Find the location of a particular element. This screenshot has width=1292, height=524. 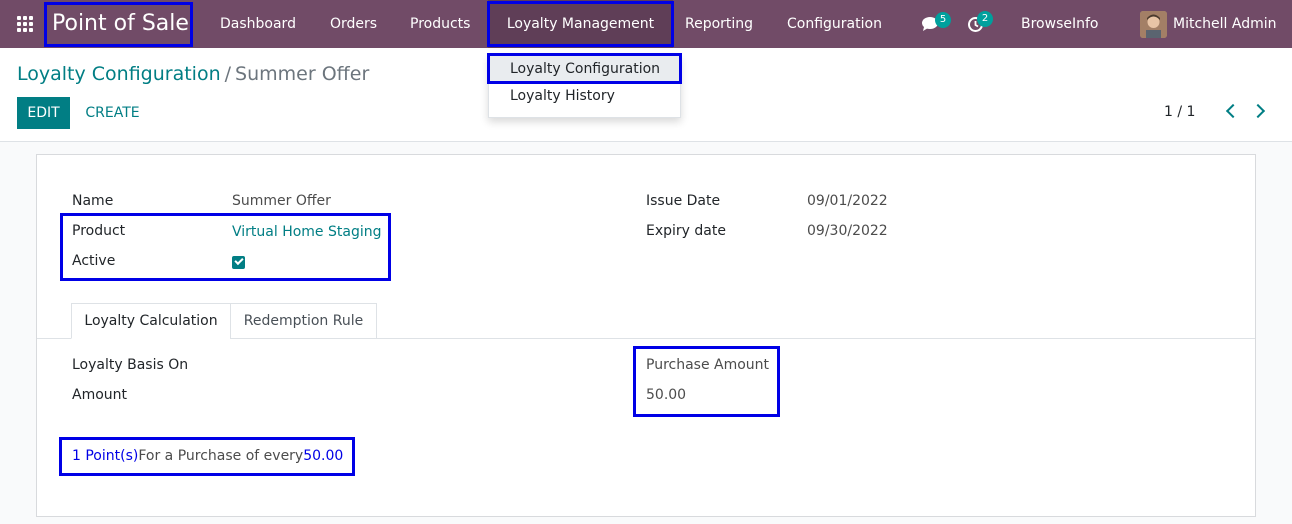

menu-configuration: Configuration is located at coordinates (834, 24).